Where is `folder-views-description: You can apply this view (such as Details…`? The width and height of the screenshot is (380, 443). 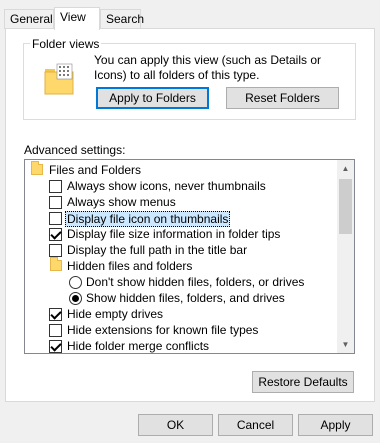 folder-views-description: You can apply this view (such as Details… is located at coordinates (208, 67).